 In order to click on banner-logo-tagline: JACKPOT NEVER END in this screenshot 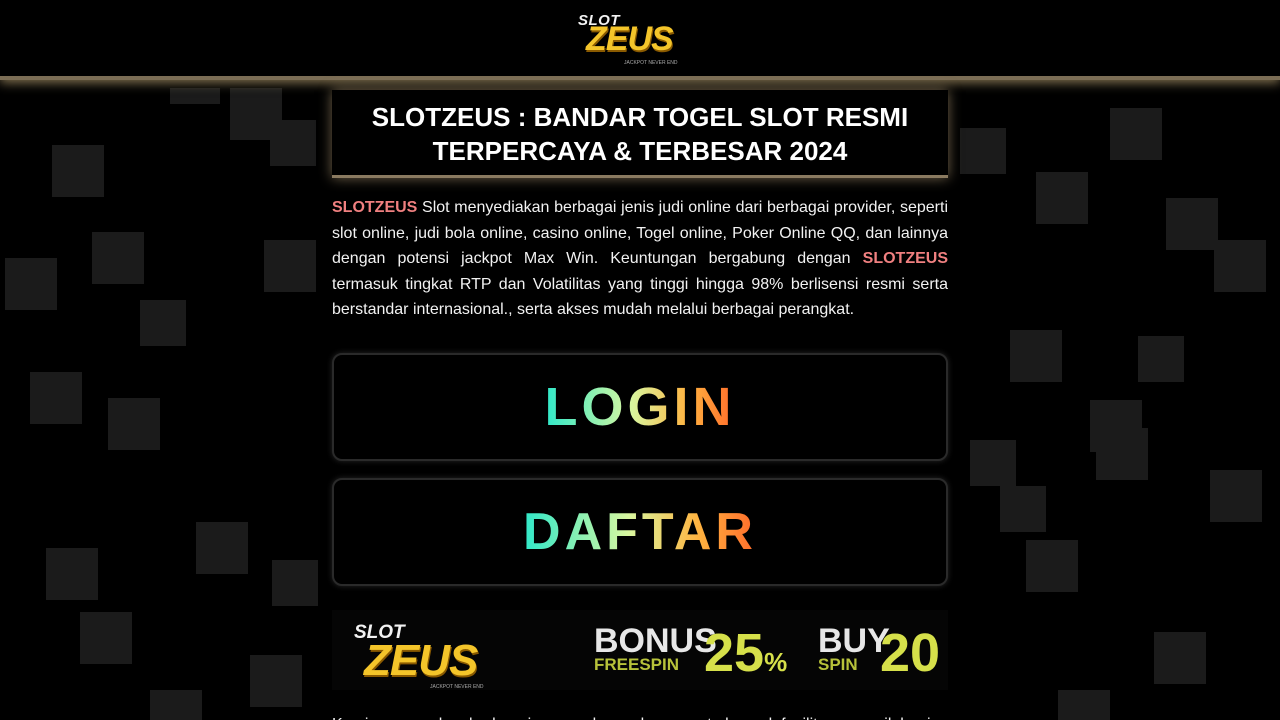, I will do `click(457, 686)`.